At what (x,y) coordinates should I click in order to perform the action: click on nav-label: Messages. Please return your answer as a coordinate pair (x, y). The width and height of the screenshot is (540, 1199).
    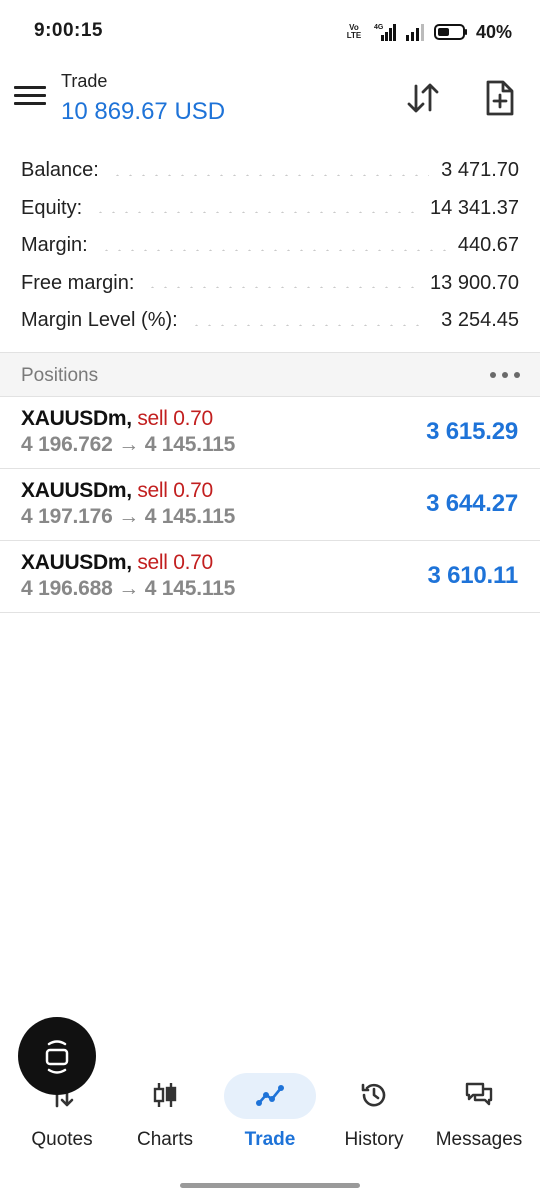
    Looking at the image, I should click on (479, 1139).